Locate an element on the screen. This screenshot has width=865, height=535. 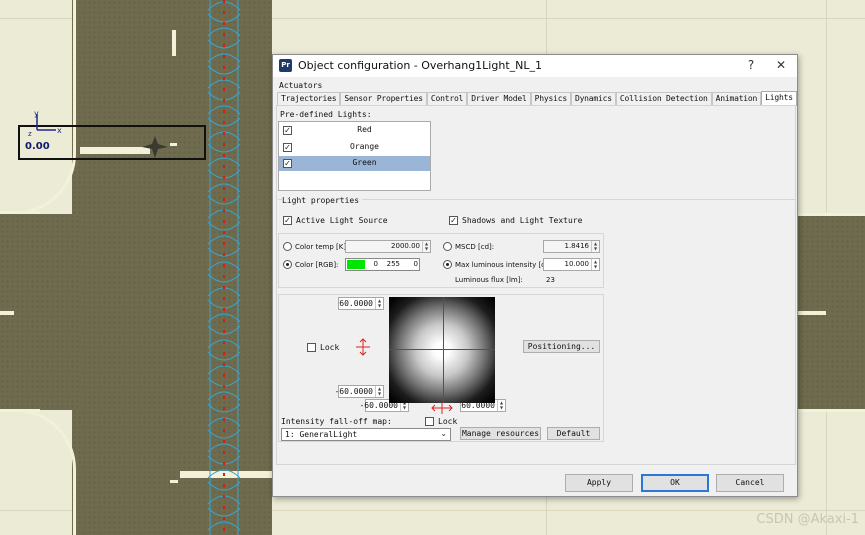
mscd-field: 1.8416 ▲ ▼ is located at coordinates (571, 246).